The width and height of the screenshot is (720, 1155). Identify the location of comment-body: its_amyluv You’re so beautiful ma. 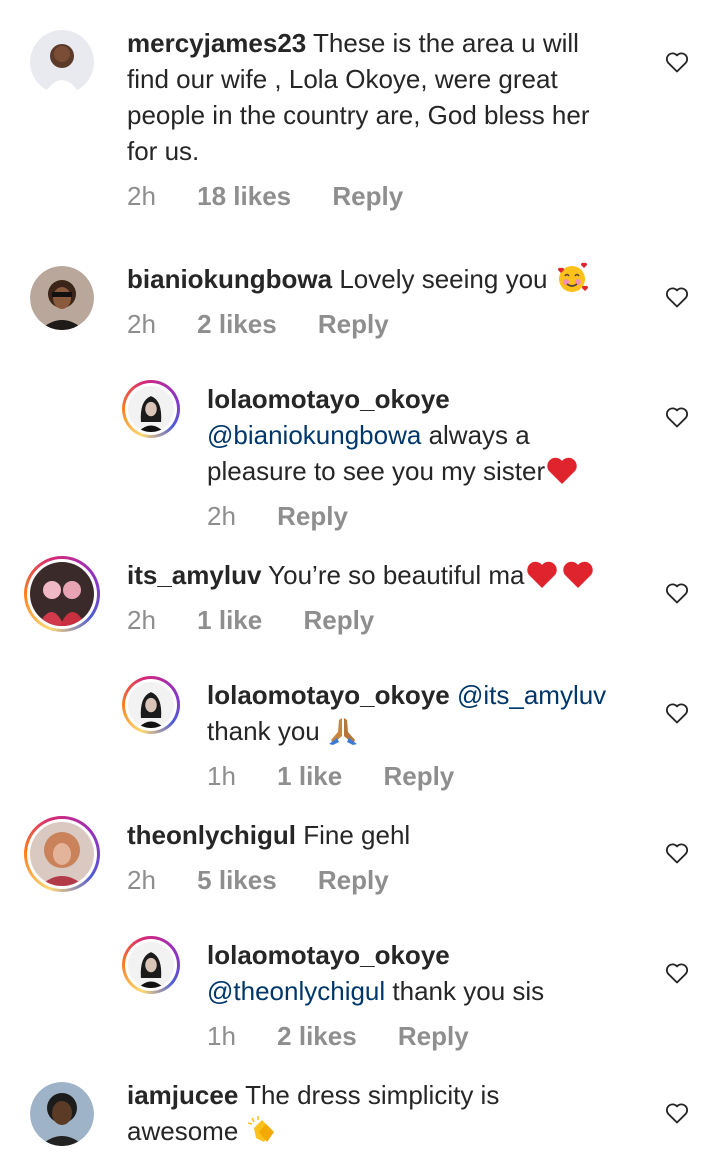
(387, 578).